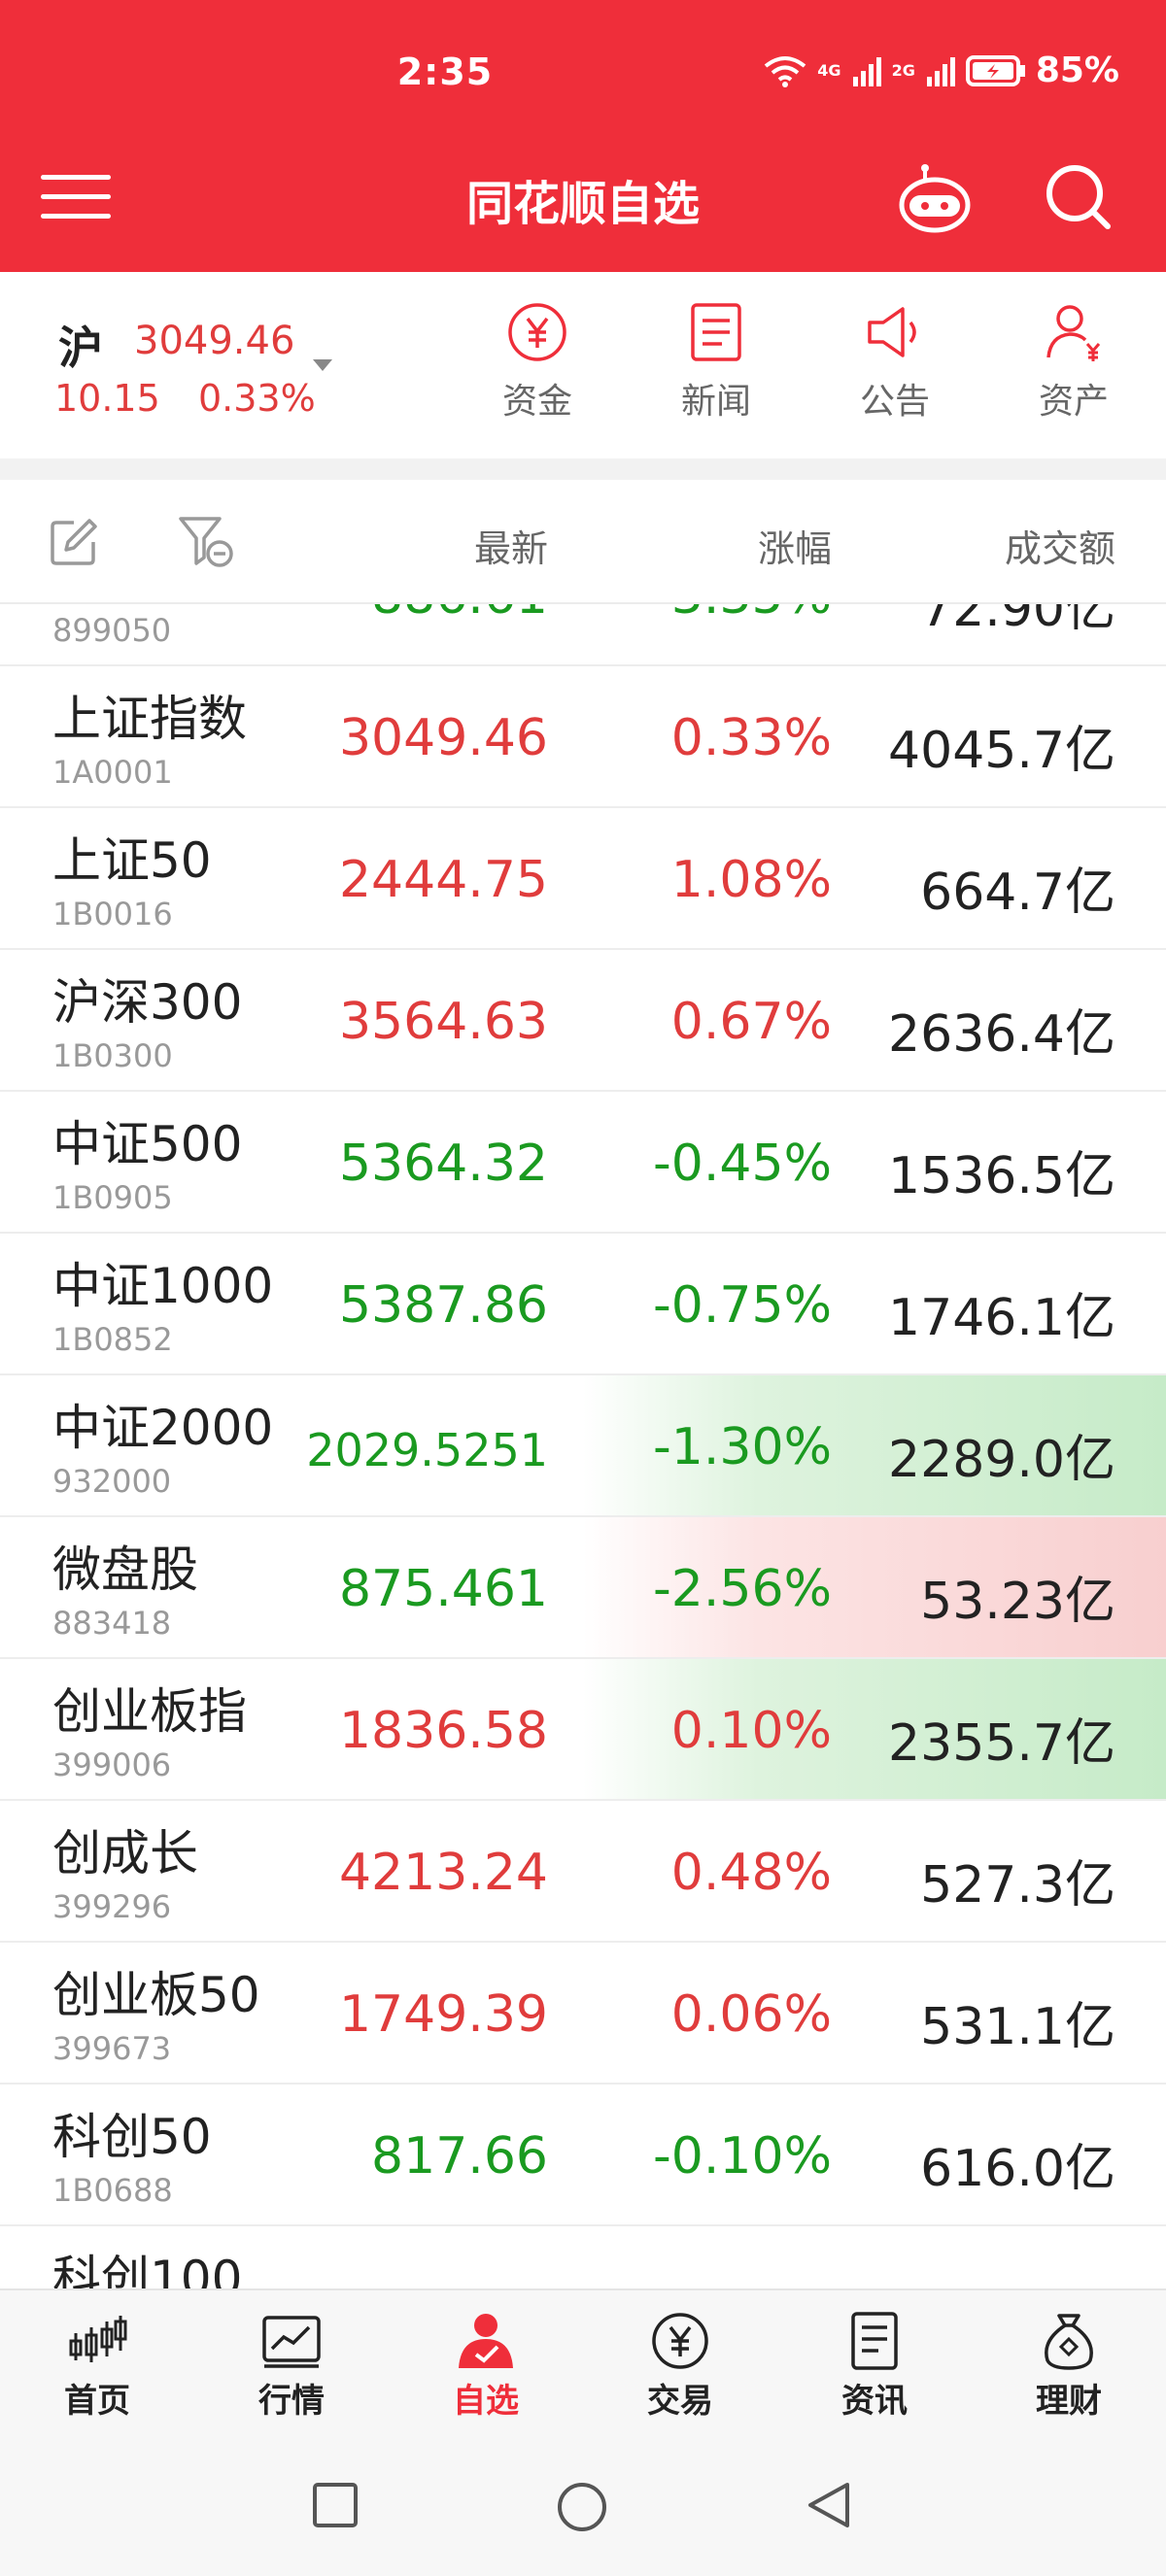 Image resolution: width=1166 pixels, height=2576 pixels. What do you see at coordinates (895, 362) in the screenshot?
I see `quick-link-announcements: 公告` at bounding box center [895, 362].